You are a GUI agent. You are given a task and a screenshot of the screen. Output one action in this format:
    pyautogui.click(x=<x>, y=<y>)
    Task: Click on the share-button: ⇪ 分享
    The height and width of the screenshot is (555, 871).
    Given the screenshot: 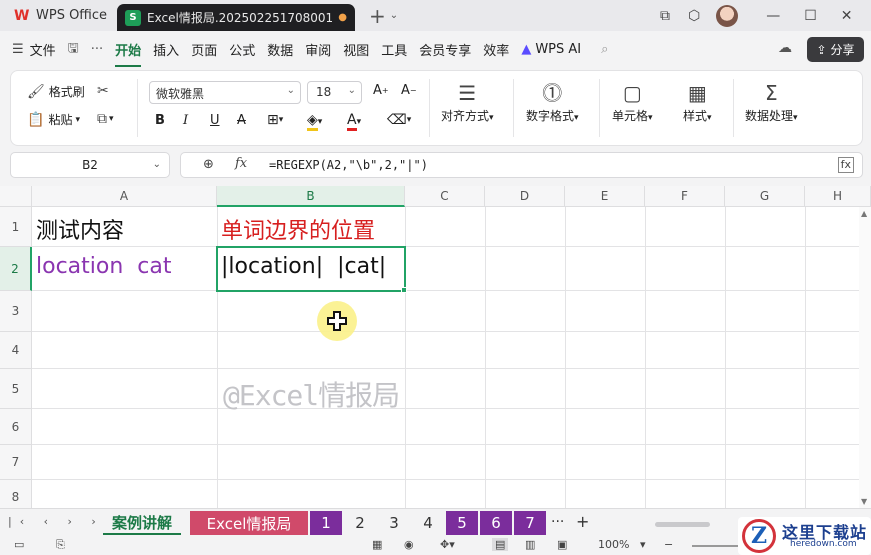 What is the action you would take?
    pyautogui.click(x=835, y=49)
    